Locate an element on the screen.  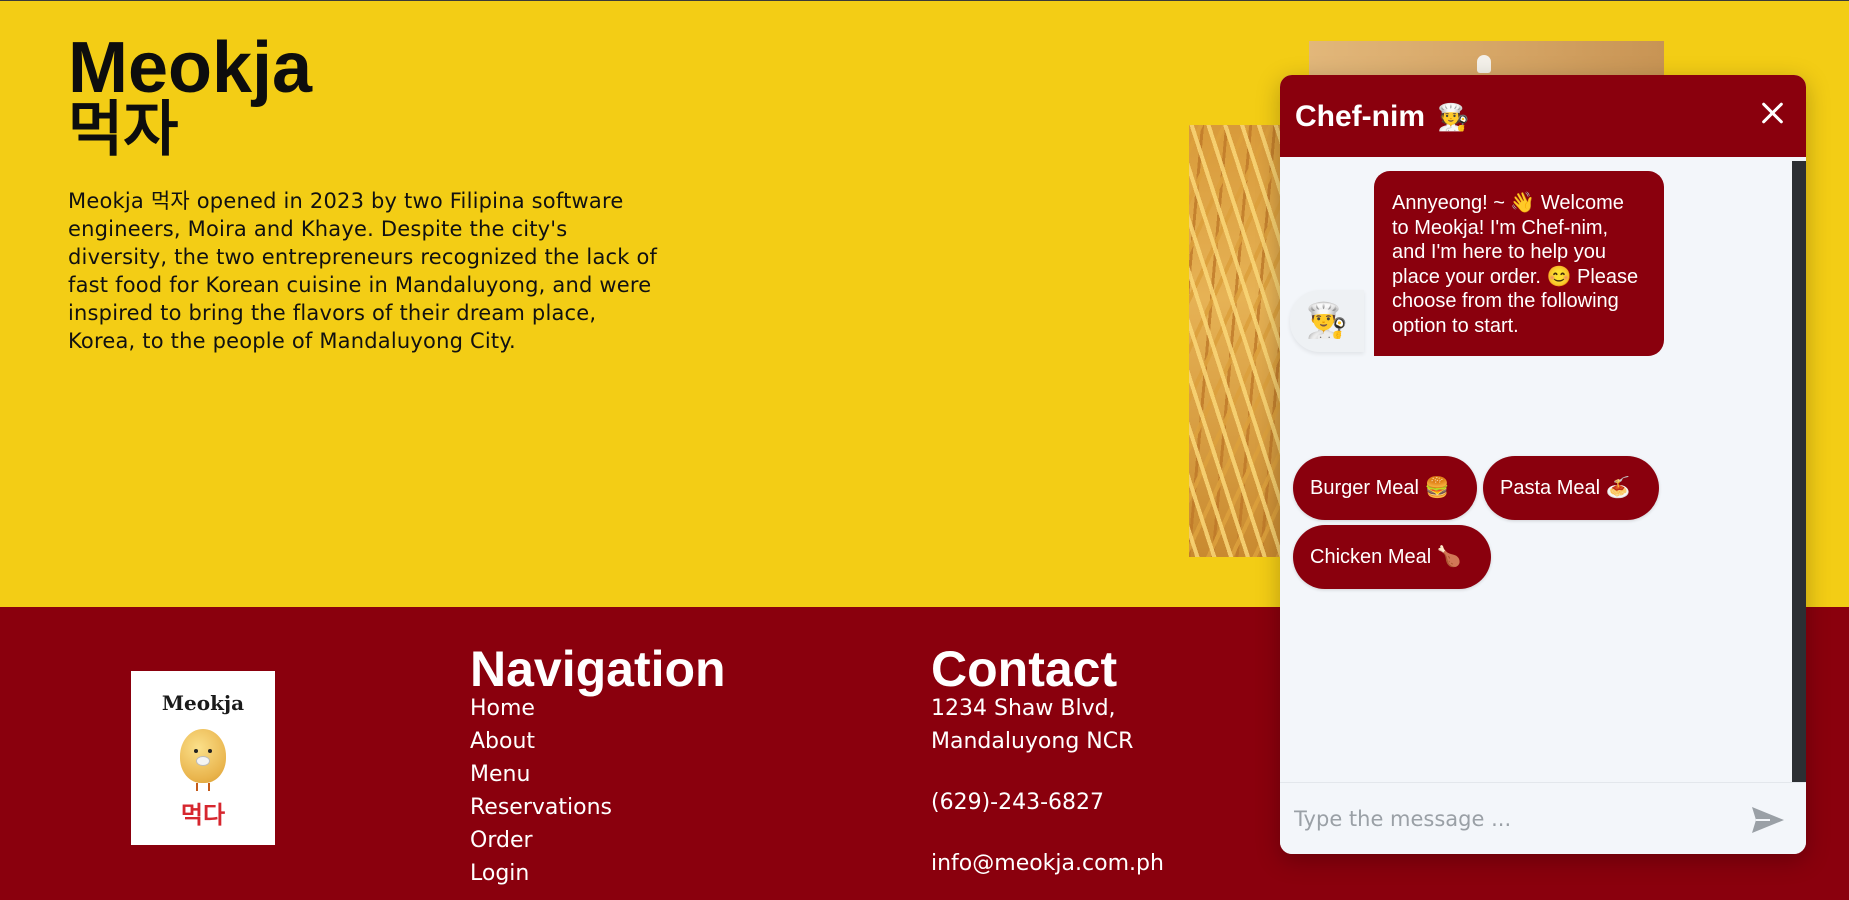
navigation-title: Navigation is located at coordinates (598, 669).